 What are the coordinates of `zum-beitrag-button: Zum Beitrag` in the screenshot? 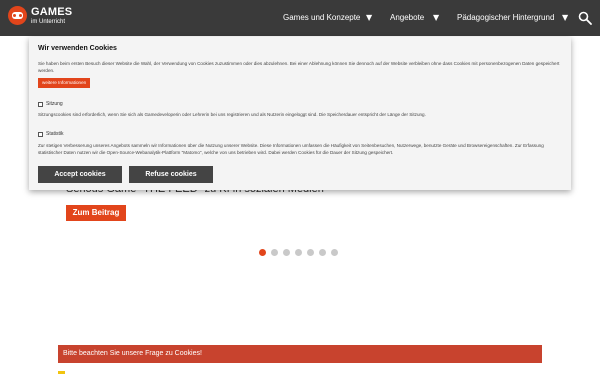 It's located at (96, 213).